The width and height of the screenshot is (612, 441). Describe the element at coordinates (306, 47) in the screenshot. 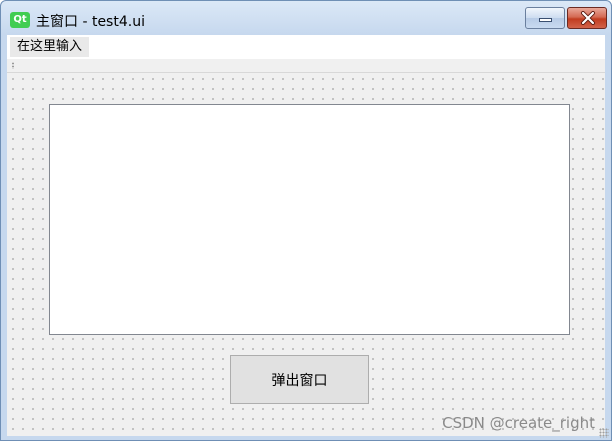

I see `menu-bar: 在这里输入` at that location.